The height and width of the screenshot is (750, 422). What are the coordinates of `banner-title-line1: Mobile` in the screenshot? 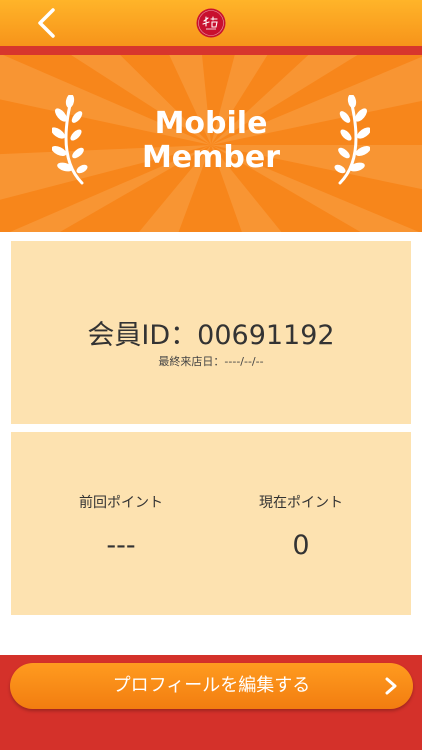 It's located at (211, 123).